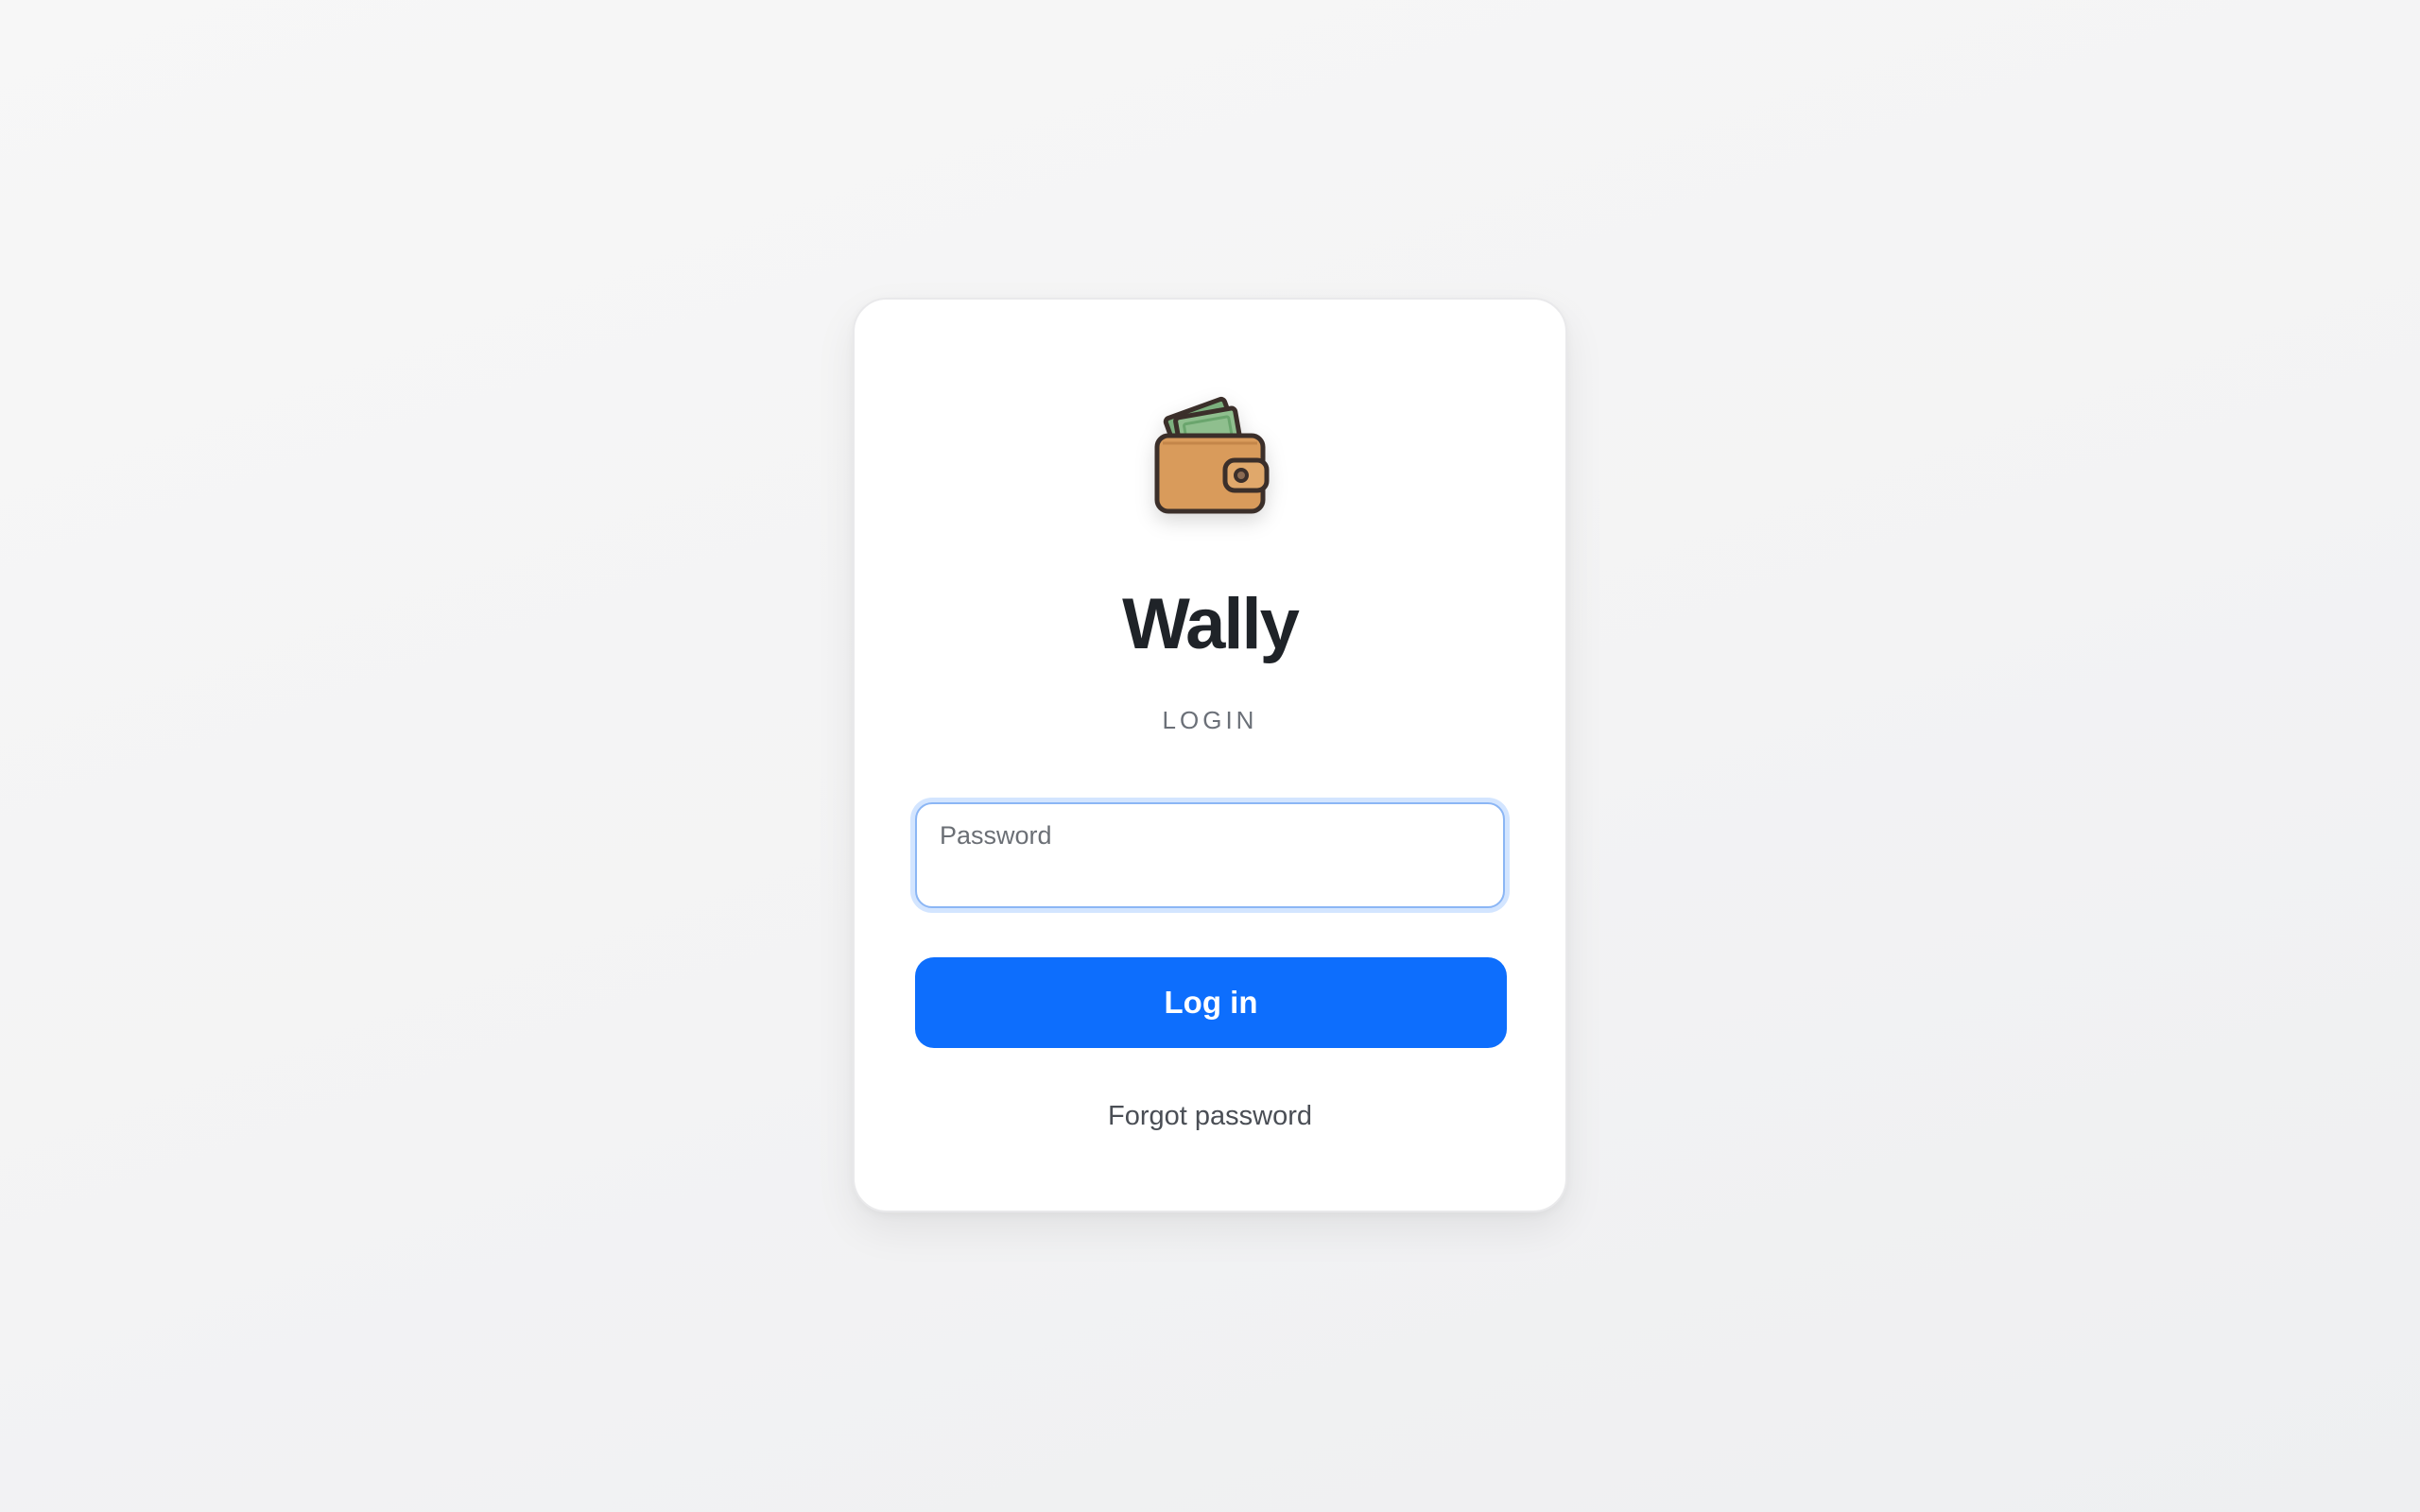 Image resolution: width=2420 pixels, height=1512 pixels. What do you see at coordinates (996, 835) in the screenshot?
I see `password-label: Password` at bounding box center [996, 835].